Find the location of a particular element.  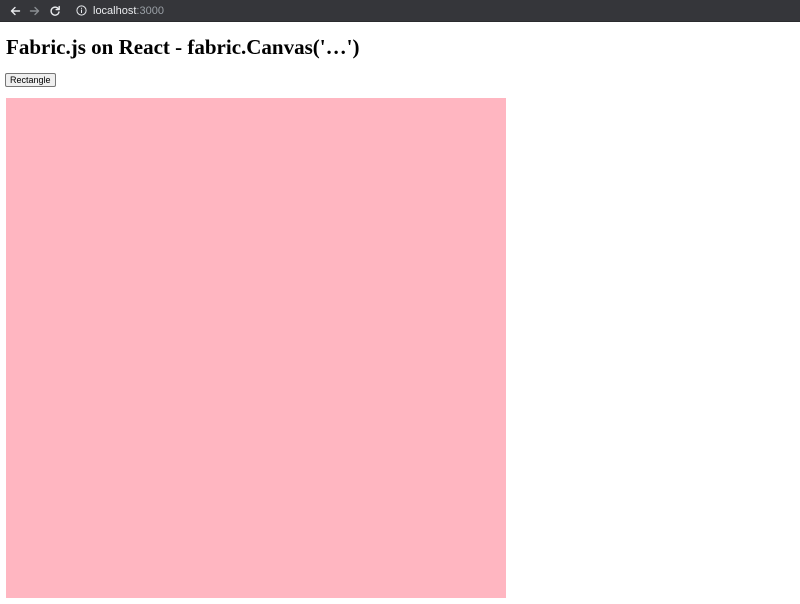

reload-icon is located at coordinates (55, 11).